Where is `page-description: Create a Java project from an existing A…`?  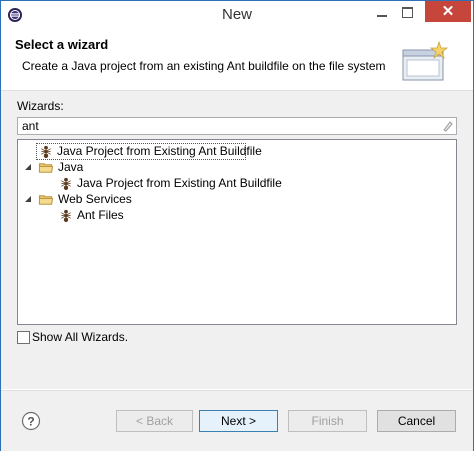
page-description: Create a Java project from an existing A… is located at coordinates (204, 66).